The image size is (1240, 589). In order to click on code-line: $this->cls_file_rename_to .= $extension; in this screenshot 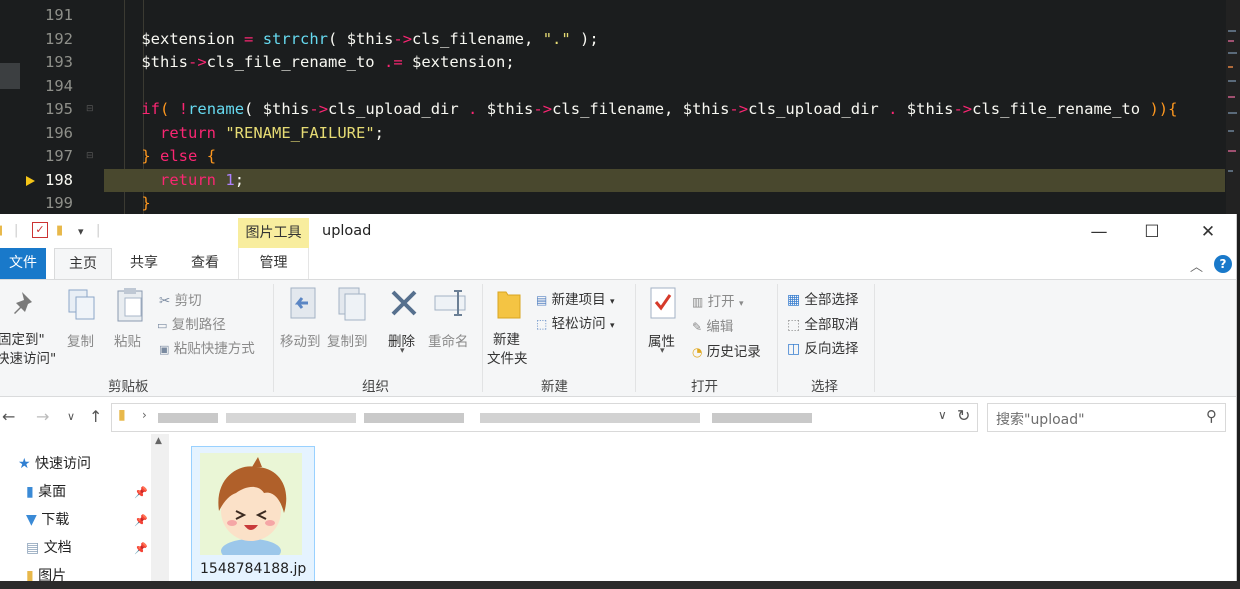, I will do `click(664, 63)`.